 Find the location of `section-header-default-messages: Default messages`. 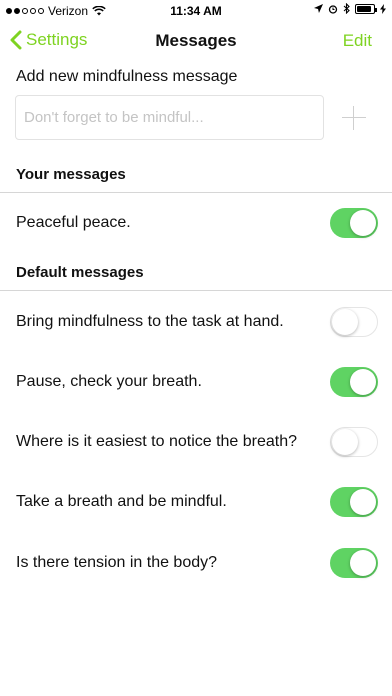

section-header-default-messages: Default messages is located at coordinates (80, 272).